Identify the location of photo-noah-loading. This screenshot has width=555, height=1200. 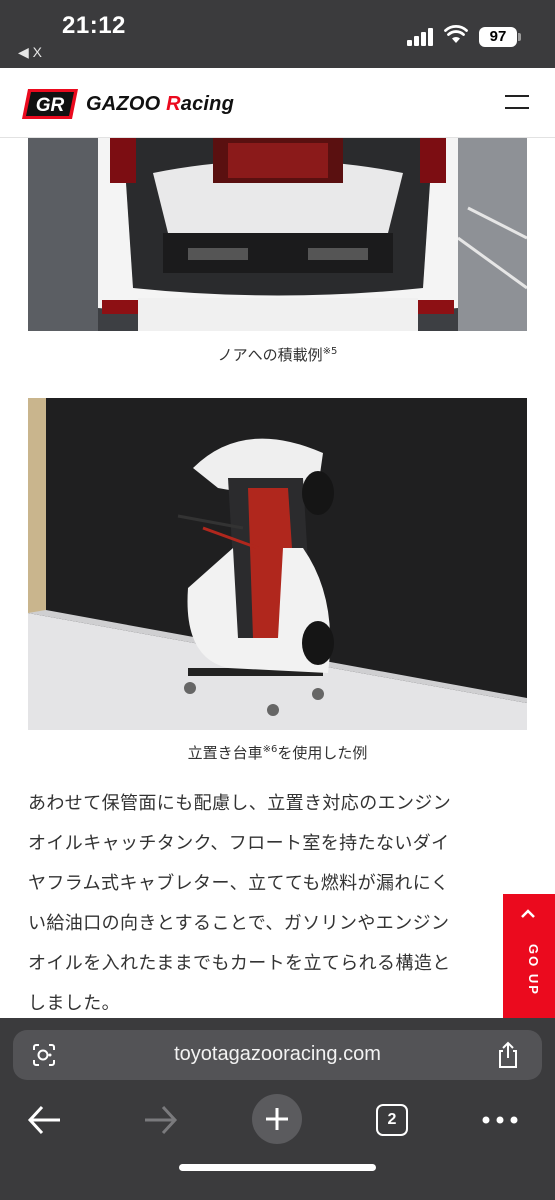
(277, 234).